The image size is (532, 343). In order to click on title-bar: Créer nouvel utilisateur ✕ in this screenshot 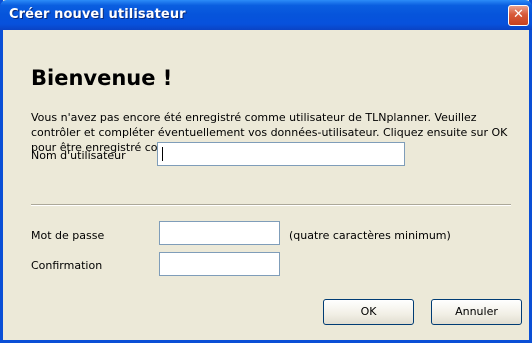, I will do `click(266, 15)`.